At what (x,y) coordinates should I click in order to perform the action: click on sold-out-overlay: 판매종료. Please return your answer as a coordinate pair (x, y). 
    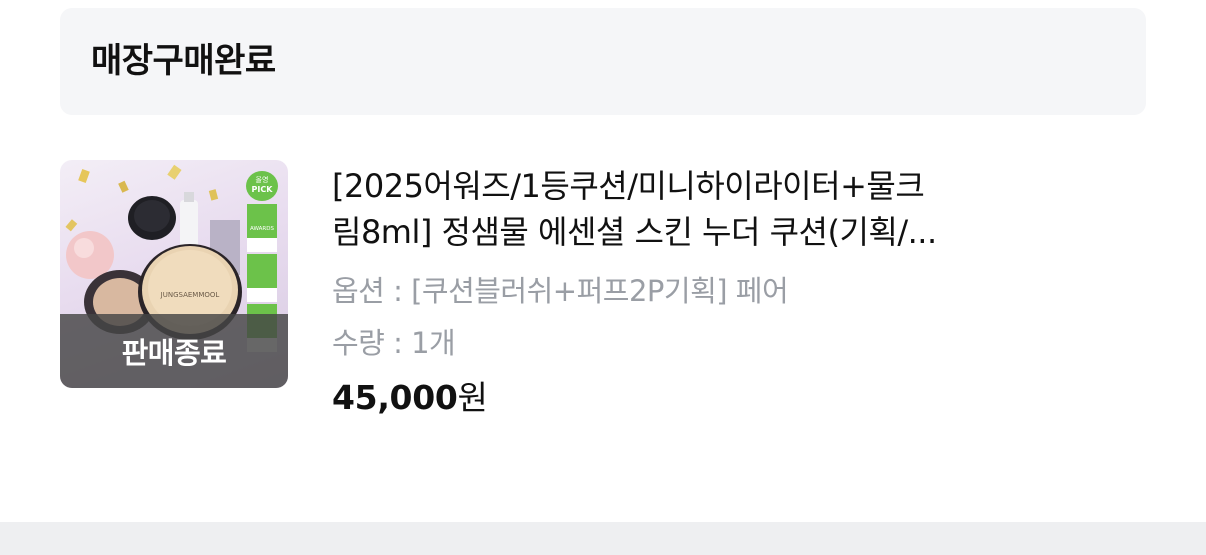
    Looking at the image, I should click on (174, 351).